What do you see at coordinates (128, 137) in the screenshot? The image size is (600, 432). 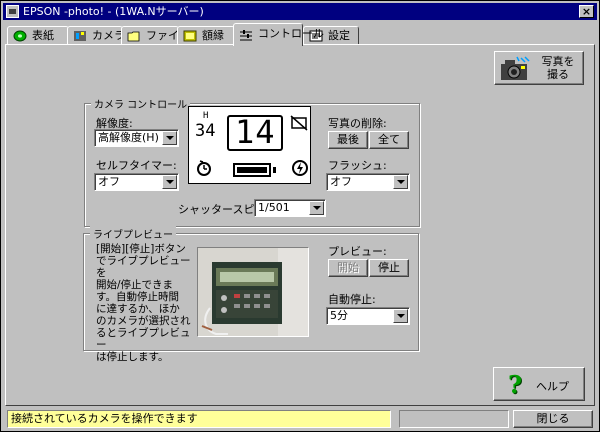 I see `resolution-value: 高解像度(H)` at bounding box center [128, 137].